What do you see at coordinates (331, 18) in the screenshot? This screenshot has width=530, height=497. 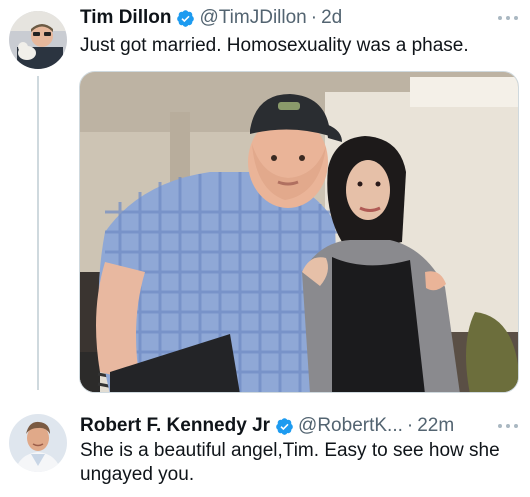 I see `timestamp: 2d` at bounding box center [331, 18].